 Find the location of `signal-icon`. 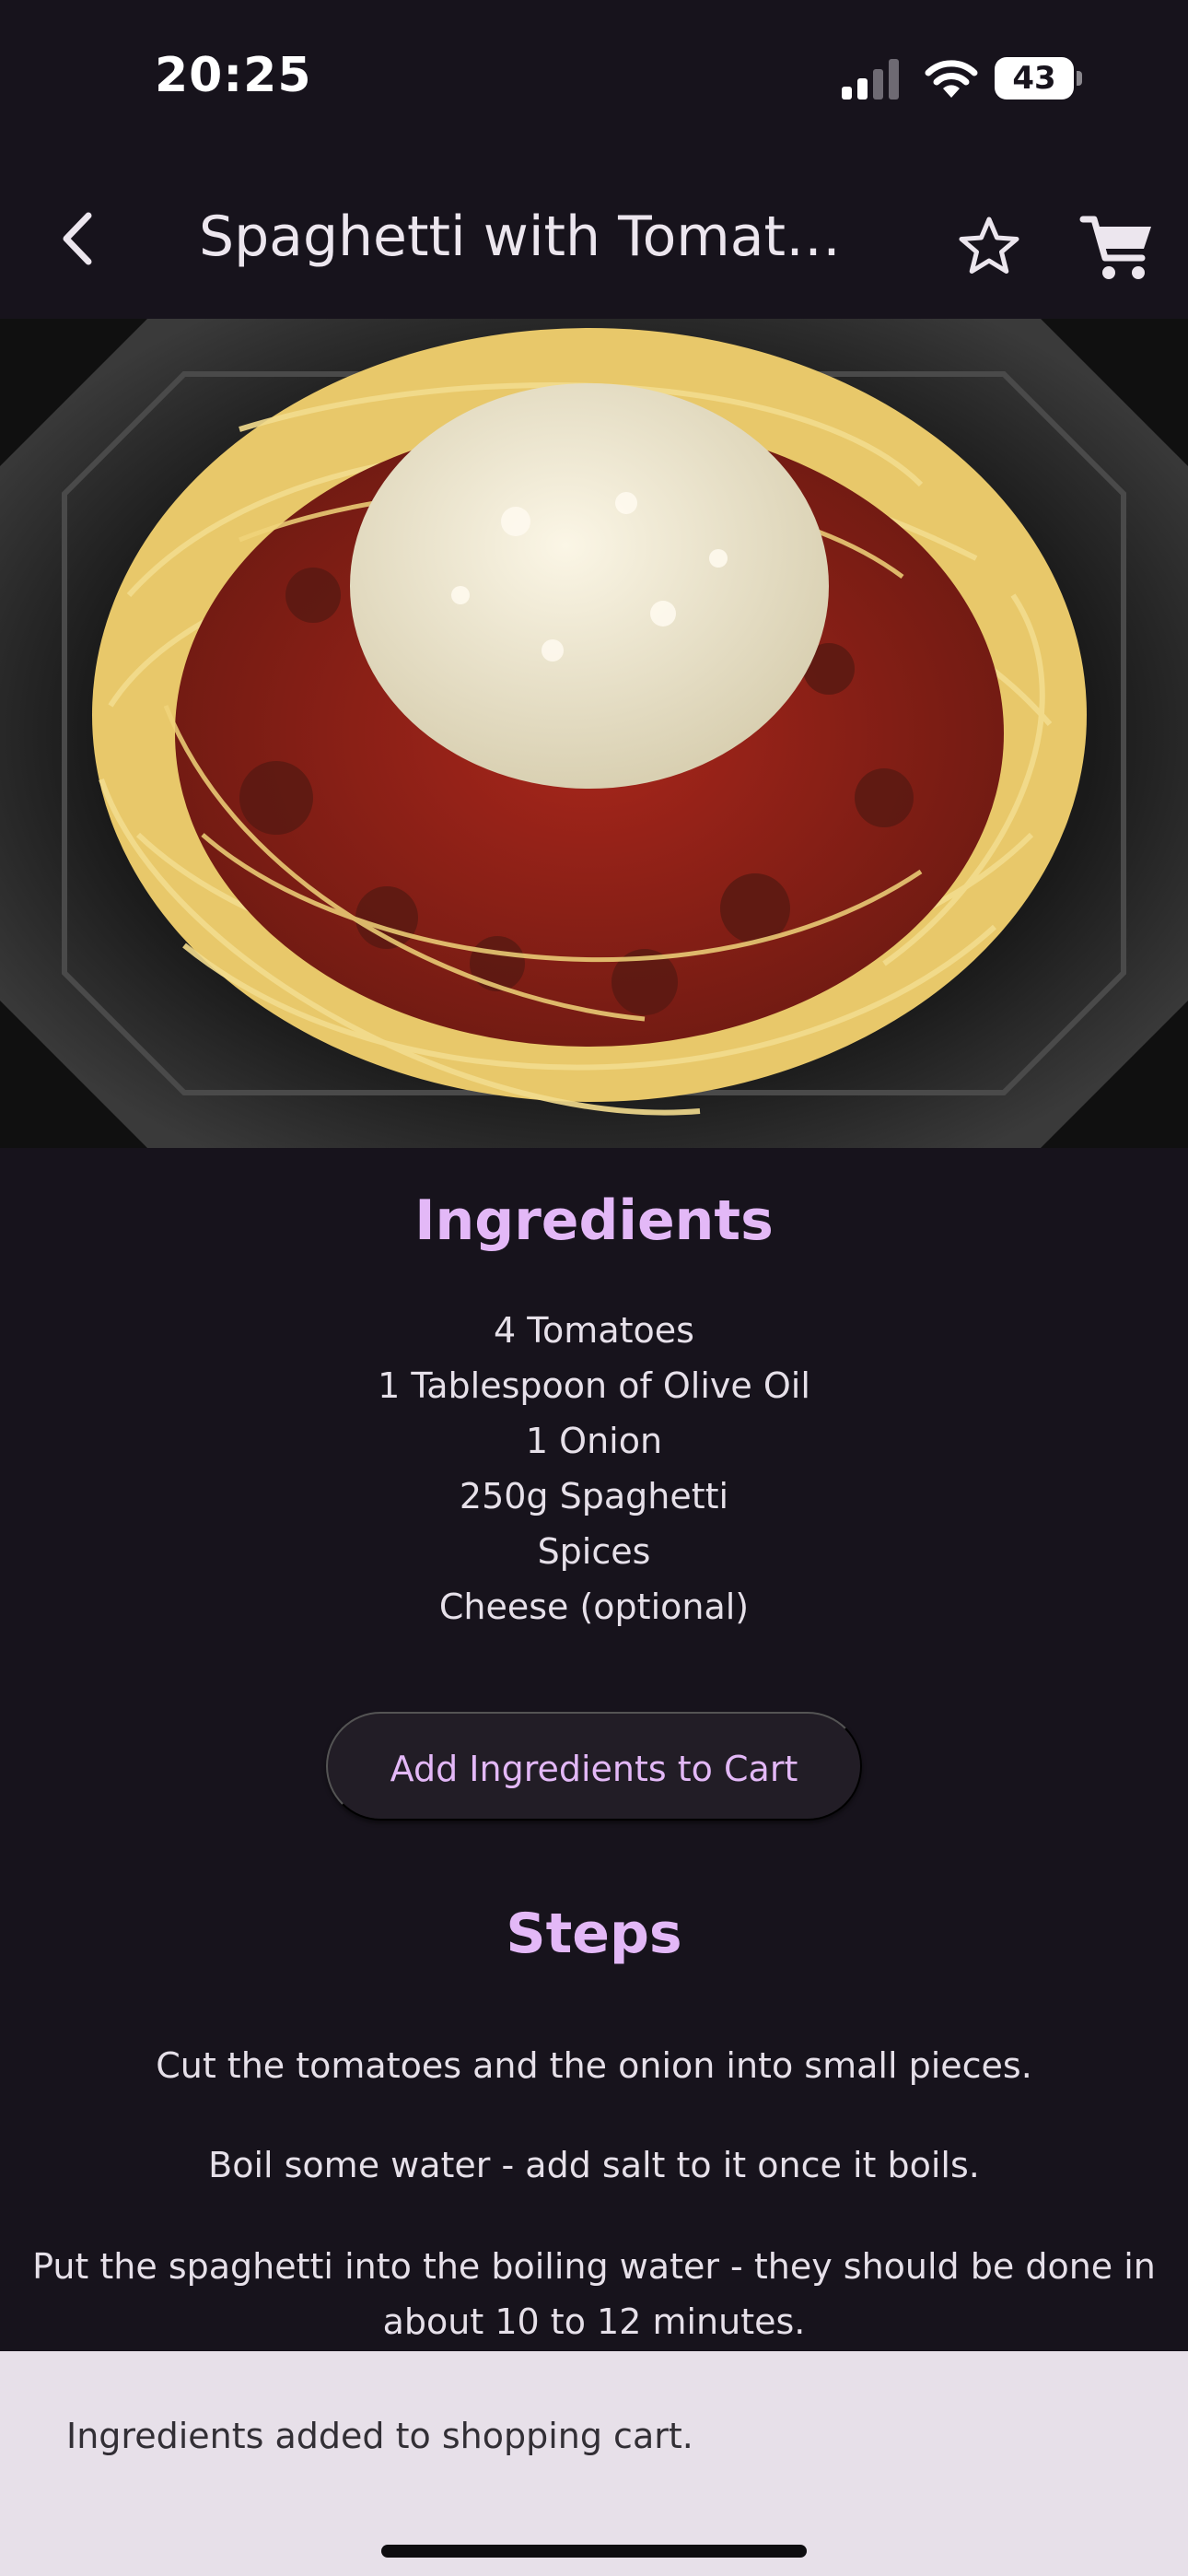

signal-icon is located at coordinates (870, 79).